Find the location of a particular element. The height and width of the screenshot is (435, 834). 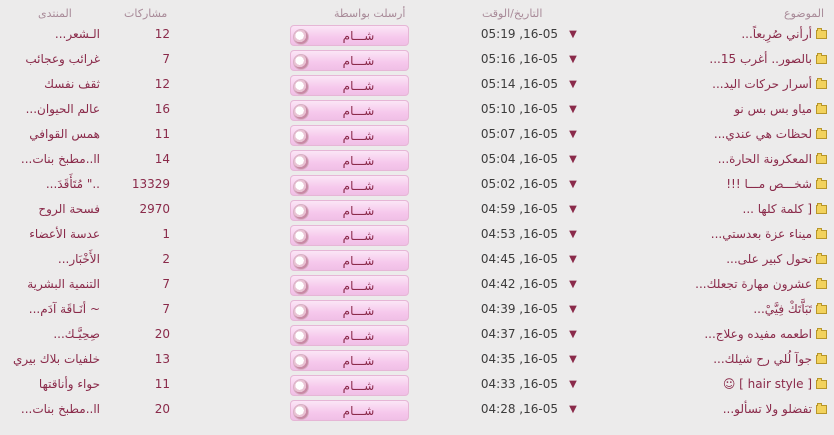

topic-link: مياو بس بس نو is located at coordinates (696, 109).